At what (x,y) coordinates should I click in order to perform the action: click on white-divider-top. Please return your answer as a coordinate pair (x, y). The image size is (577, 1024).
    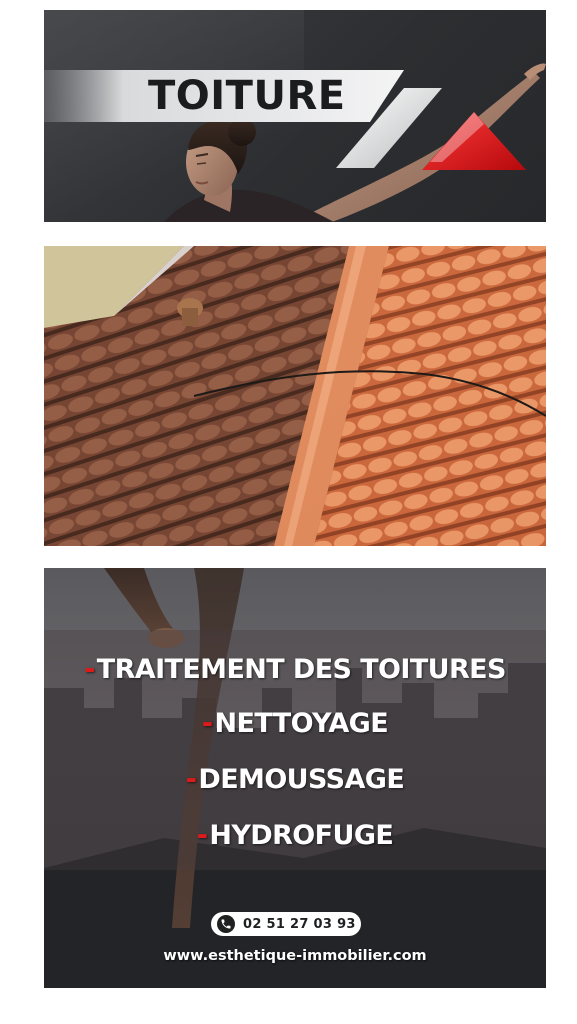
    Looking at the image, I should click on (295, 234).